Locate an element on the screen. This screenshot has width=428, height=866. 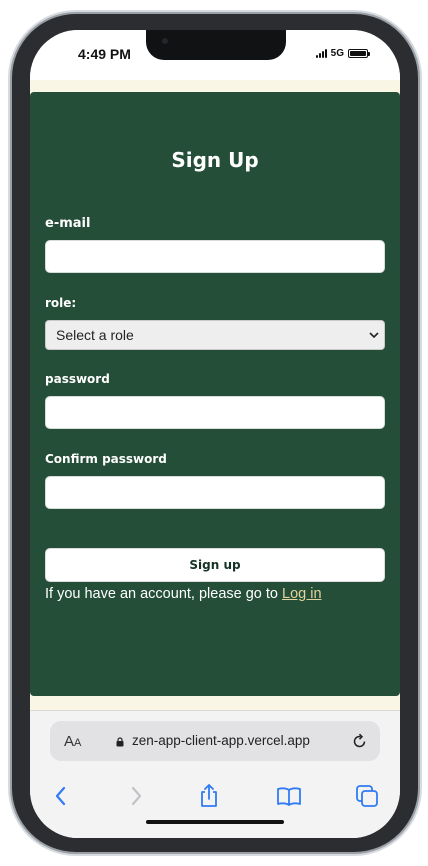
text-size-large: A is located at coordinates (69, 741).